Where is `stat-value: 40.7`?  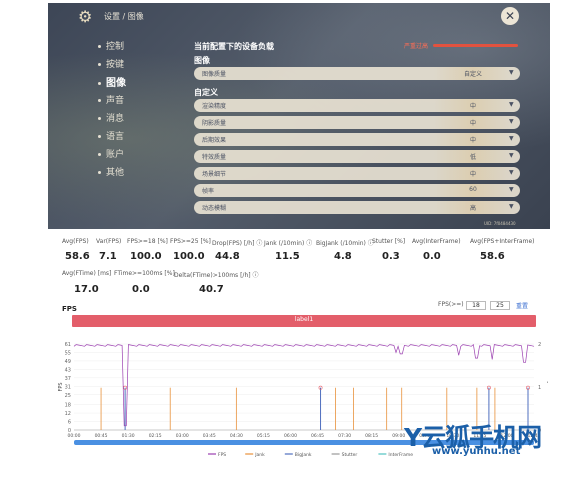
stat-value: 40.7 is located at coordinates (211, 289).